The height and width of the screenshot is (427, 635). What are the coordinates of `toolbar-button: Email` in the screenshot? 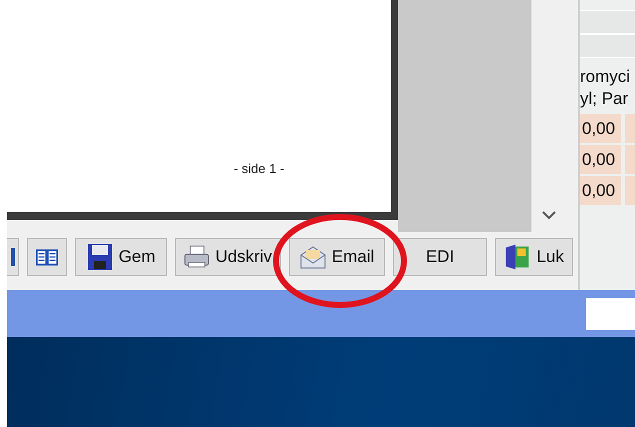 It's located at (337, 257).